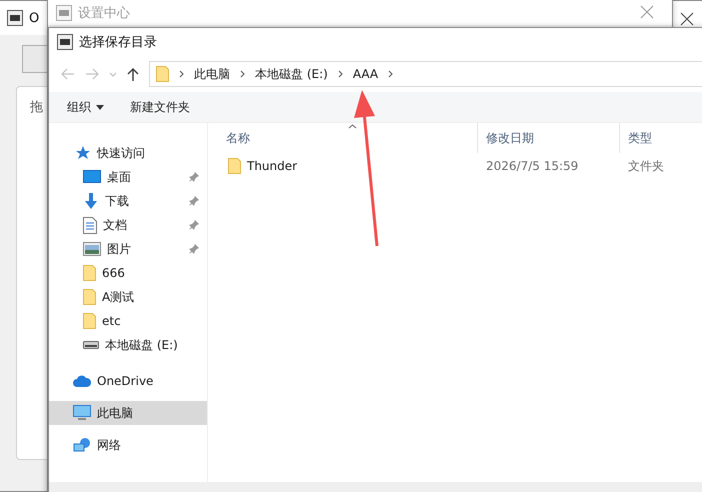 The height and width of the screenshot is (492, 702). Describe the element at coordinates (91, 201) in the screenshot. I see `download-arrow-icon` at that location.